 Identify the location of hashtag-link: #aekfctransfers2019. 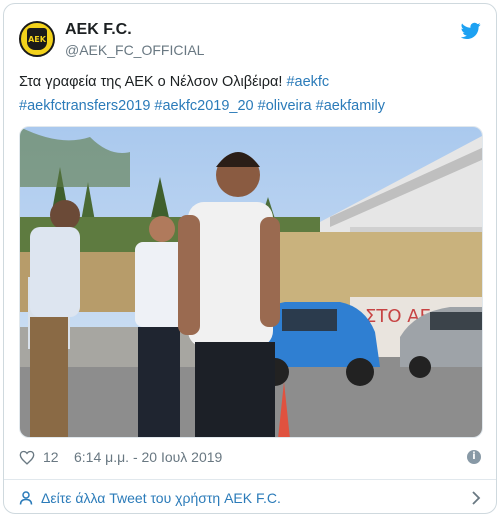
(84, 106).